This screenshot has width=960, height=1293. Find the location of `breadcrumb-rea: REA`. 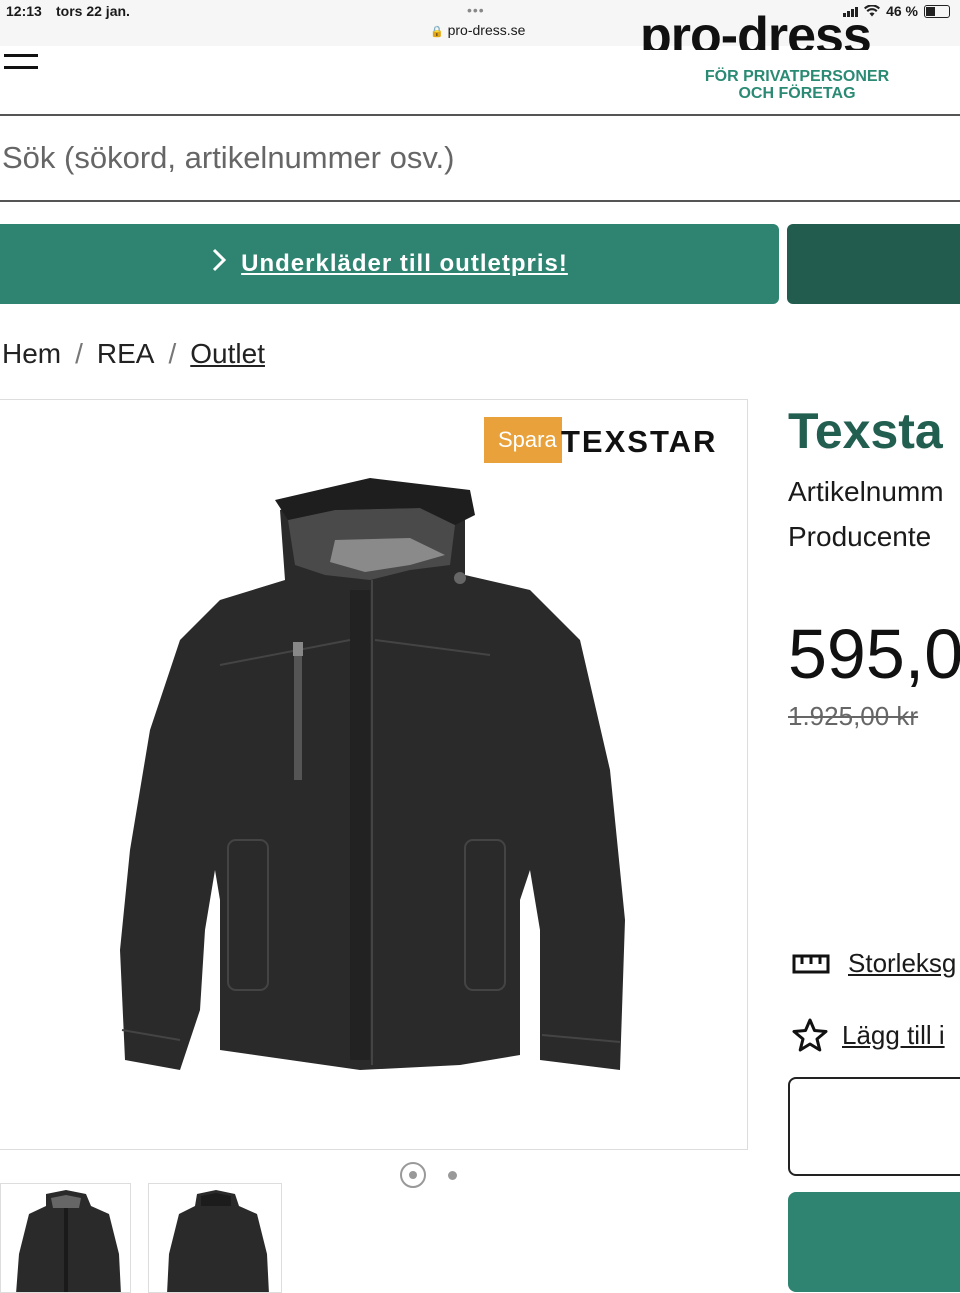

breadcrumb-rea: REA is located at coordinates (126, 354).